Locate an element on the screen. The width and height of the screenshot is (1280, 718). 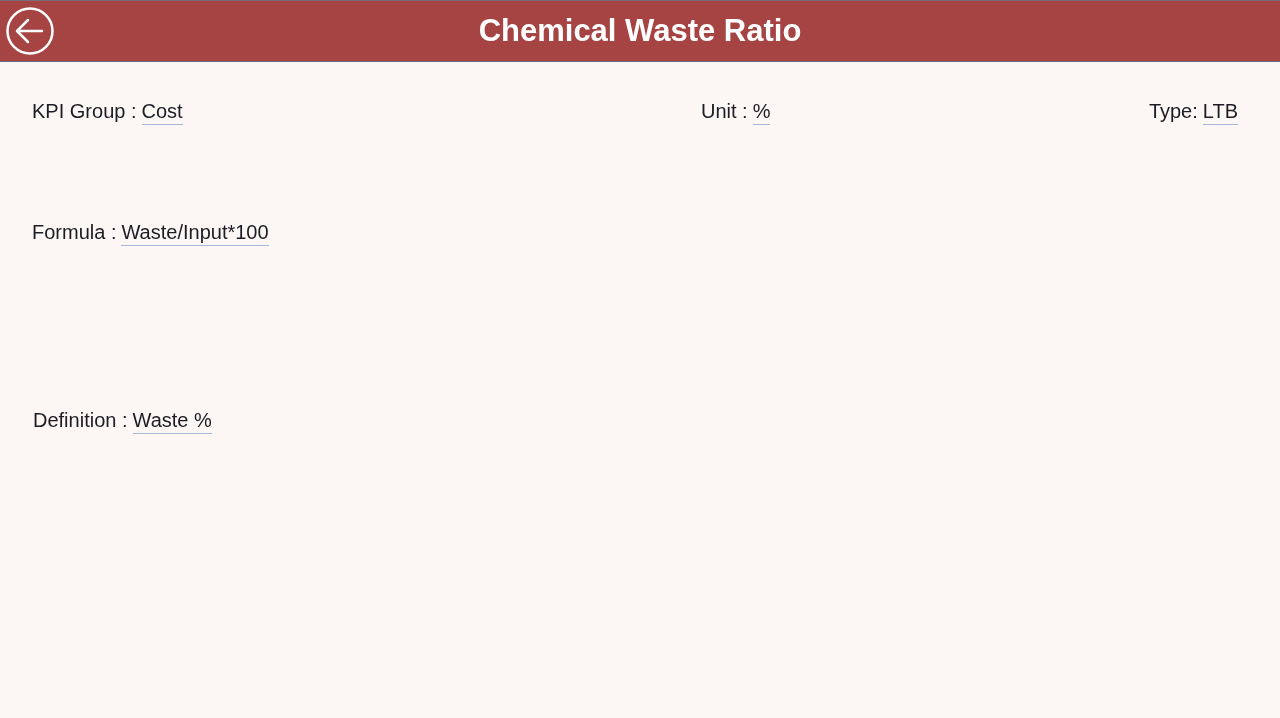
field-value: % is located at coordinates (761, 112).